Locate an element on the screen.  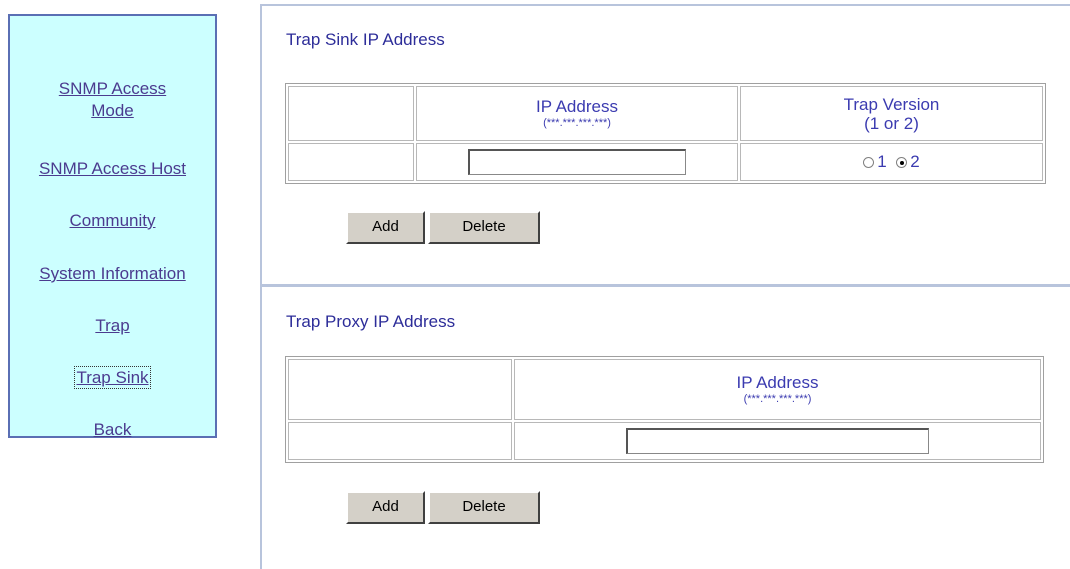
sidebar-item-trap-sink: Trap Sink is located at coordinates (112, 377).